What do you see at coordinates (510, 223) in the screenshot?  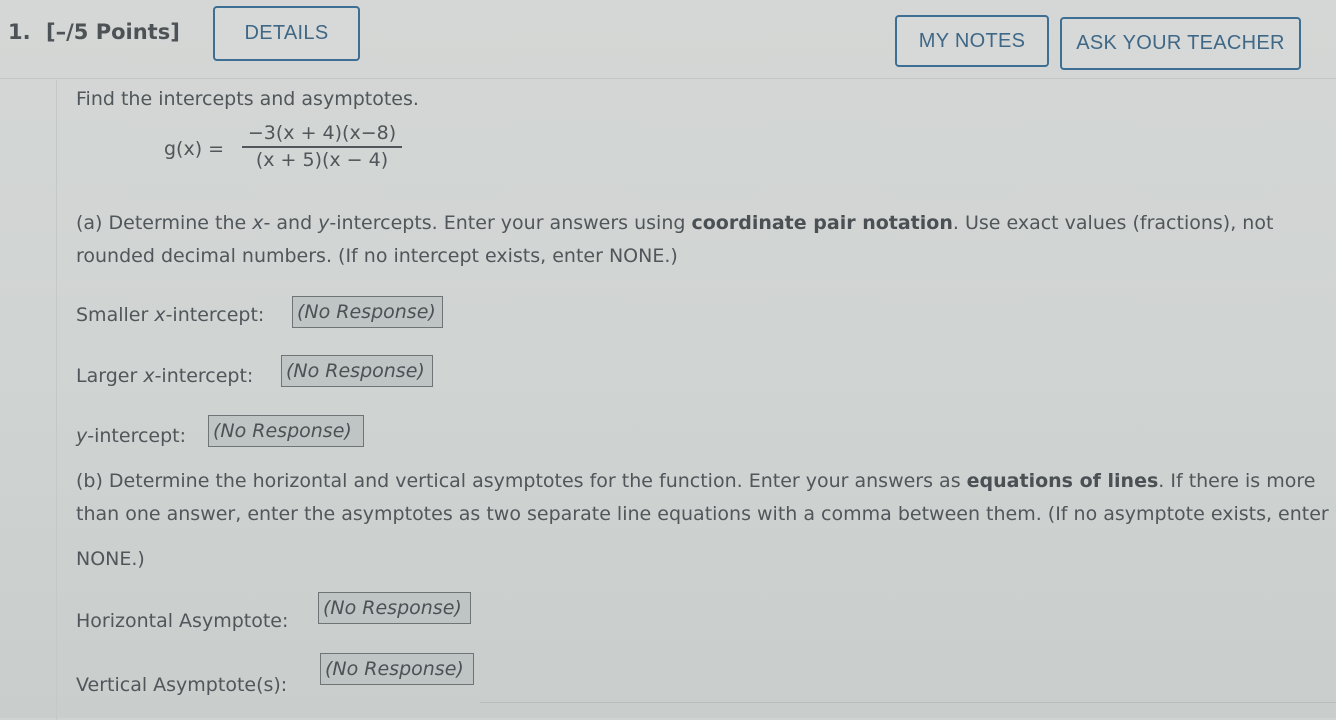 I see `part-a-text: -intercepts. Enter your answers using` at bounding box center [510, 223].